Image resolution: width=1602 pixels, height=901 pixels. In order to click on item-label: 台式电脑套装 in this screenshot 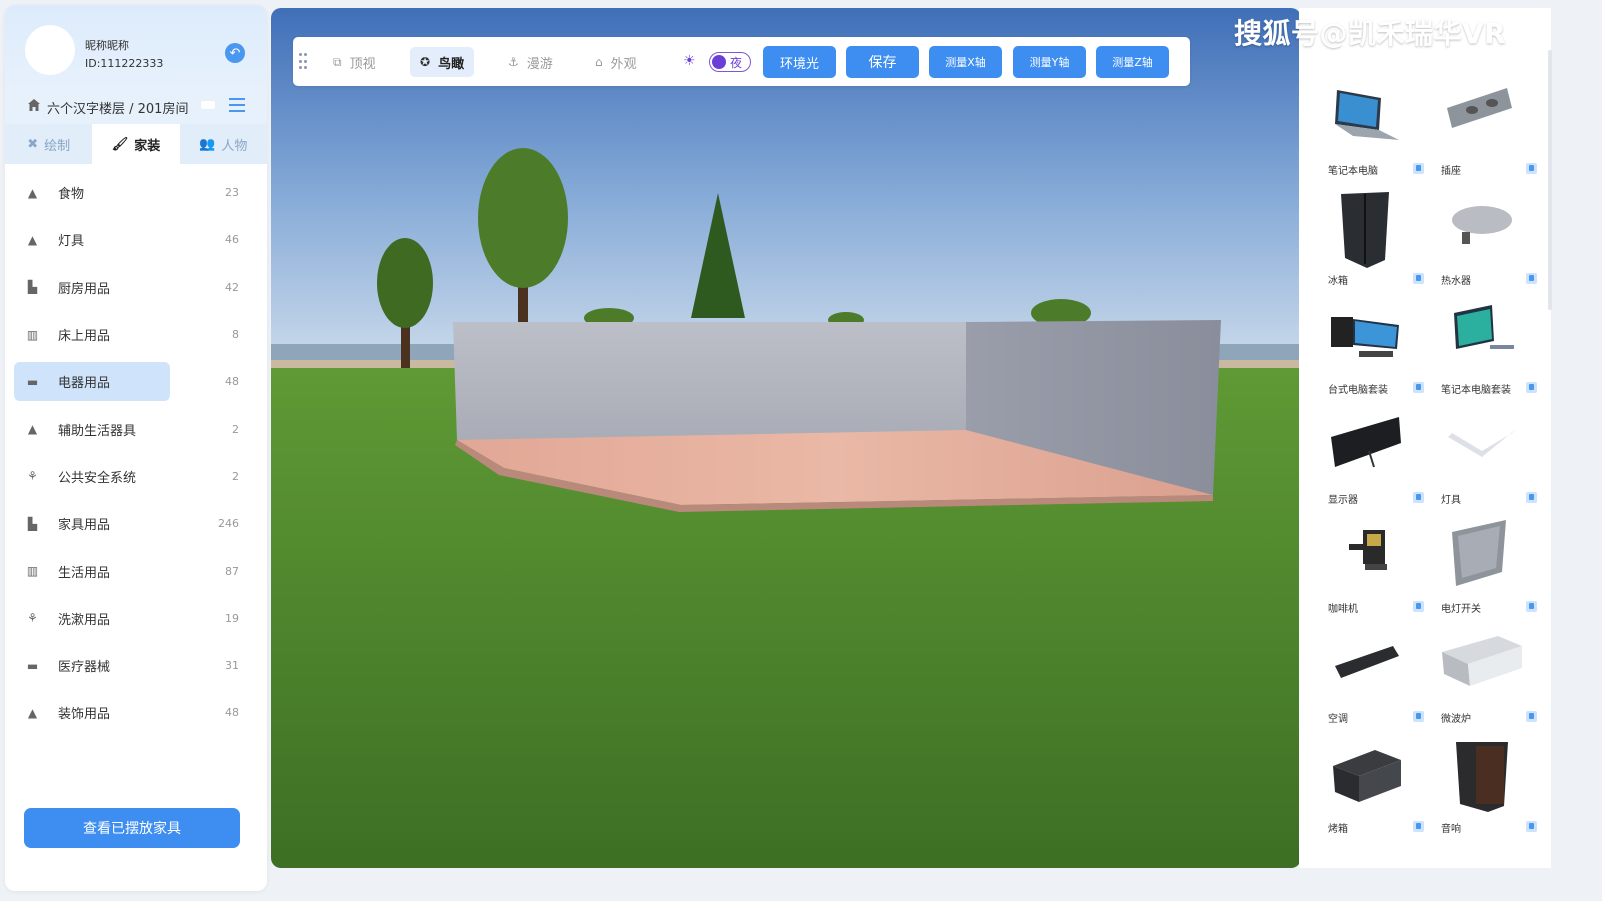, I will do `click(1358, 391)`.